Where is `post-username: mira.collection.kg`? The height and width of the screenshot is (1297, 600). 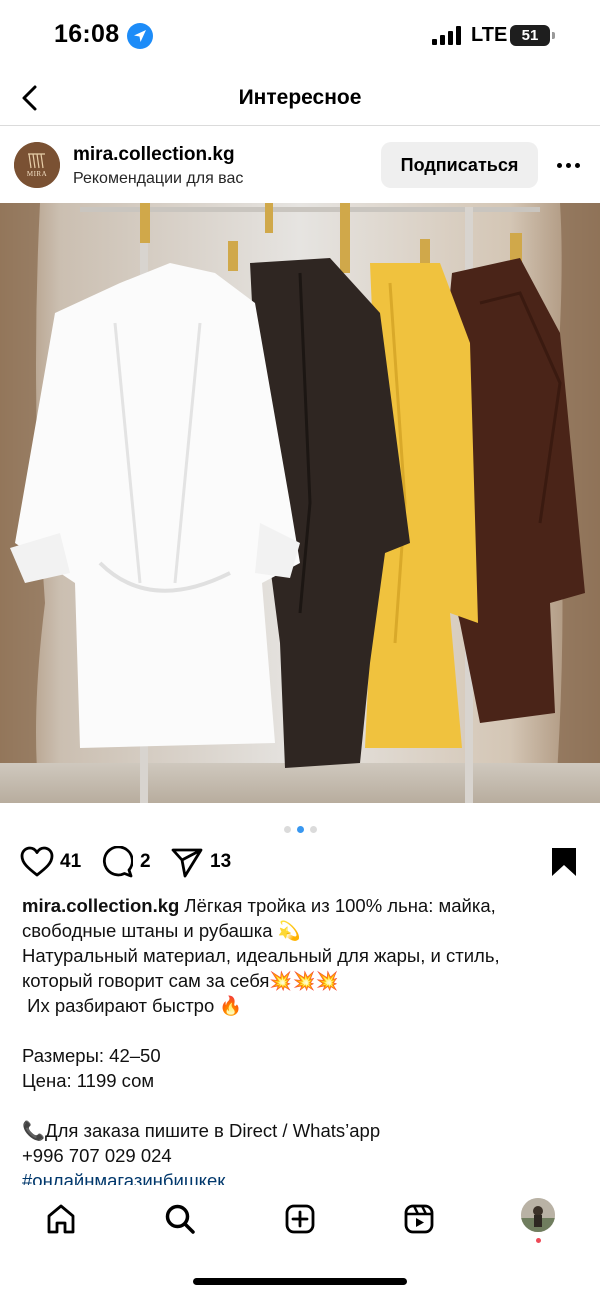 post-username: mira.collection.kg is located at coordinates (154, 155).